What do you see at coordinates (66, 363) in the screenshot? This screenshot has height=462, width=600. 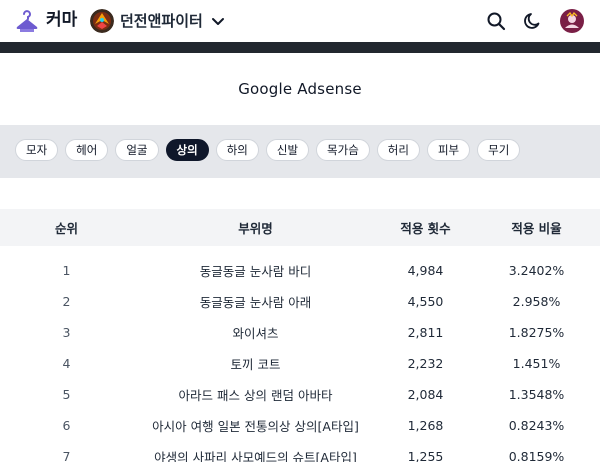 I see `rank-cell: 4` at bounding box center [66, 363].